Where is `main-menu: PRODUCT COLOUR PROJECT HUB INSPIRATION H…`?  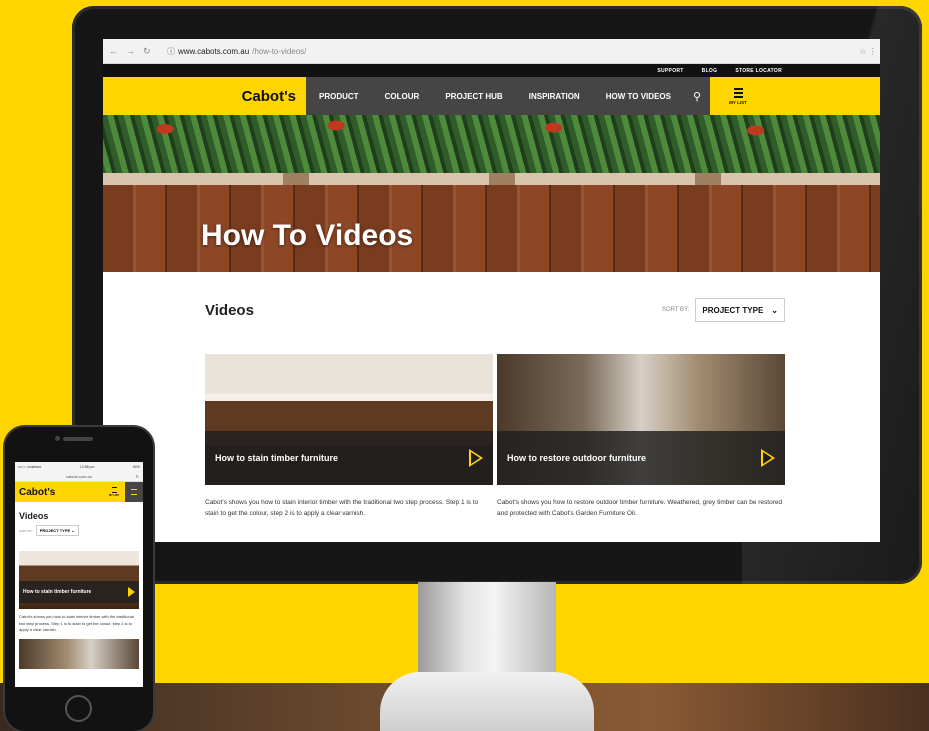 main-menu: PRODUCT COLOUR PROJECT HUB INSPIRATION H… is located at coordinates (495, 96).